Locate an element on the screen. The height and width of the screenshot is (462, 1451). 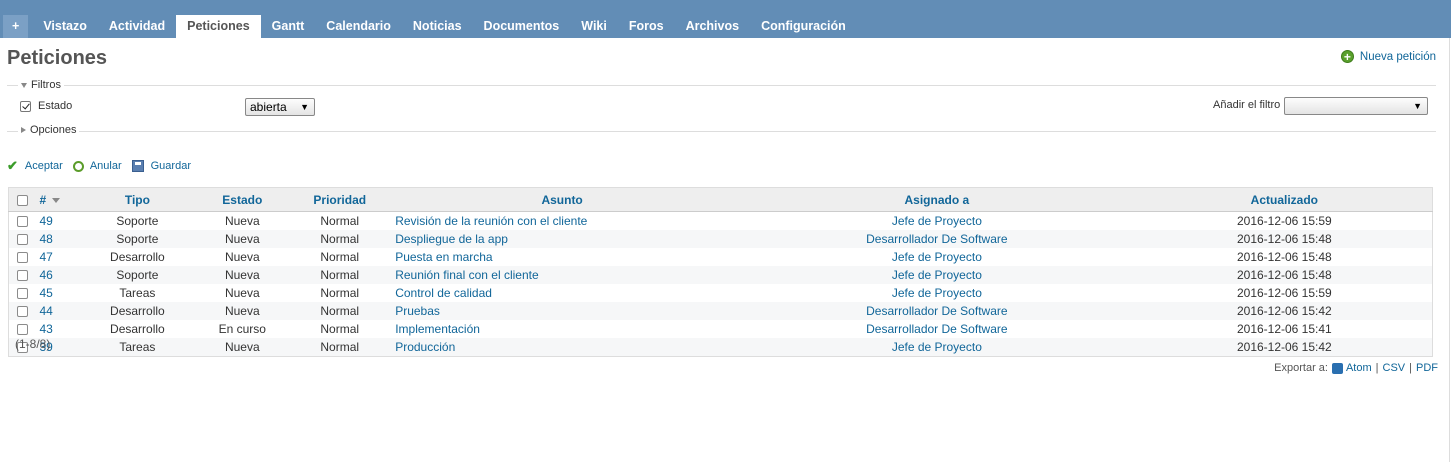
export-csv-link: CSV is located at coordinates (1394, 368).